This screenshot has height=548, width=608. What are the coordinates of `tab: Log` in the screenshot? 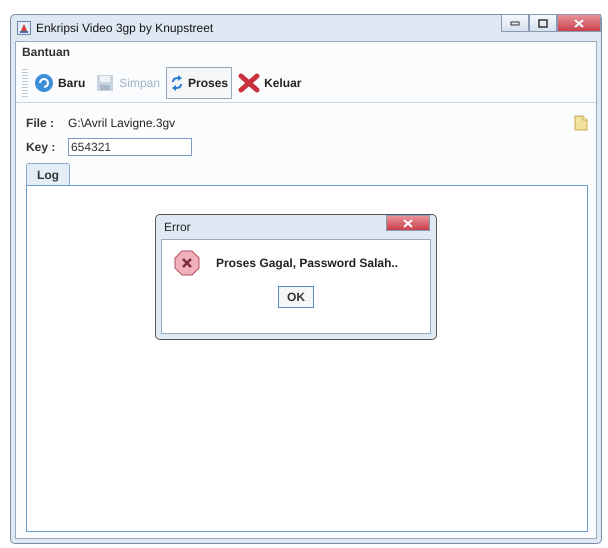 It's located at (48, 174).